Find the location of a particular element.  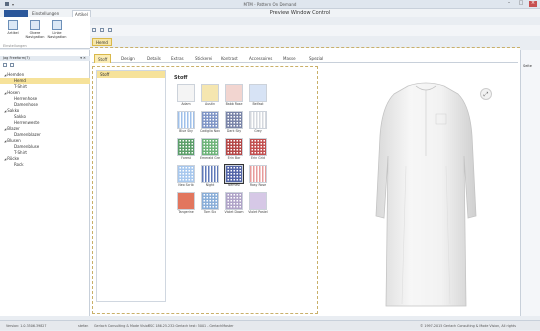

fabric-swatch: Rosy Rose is located at coordinates (258, 178).